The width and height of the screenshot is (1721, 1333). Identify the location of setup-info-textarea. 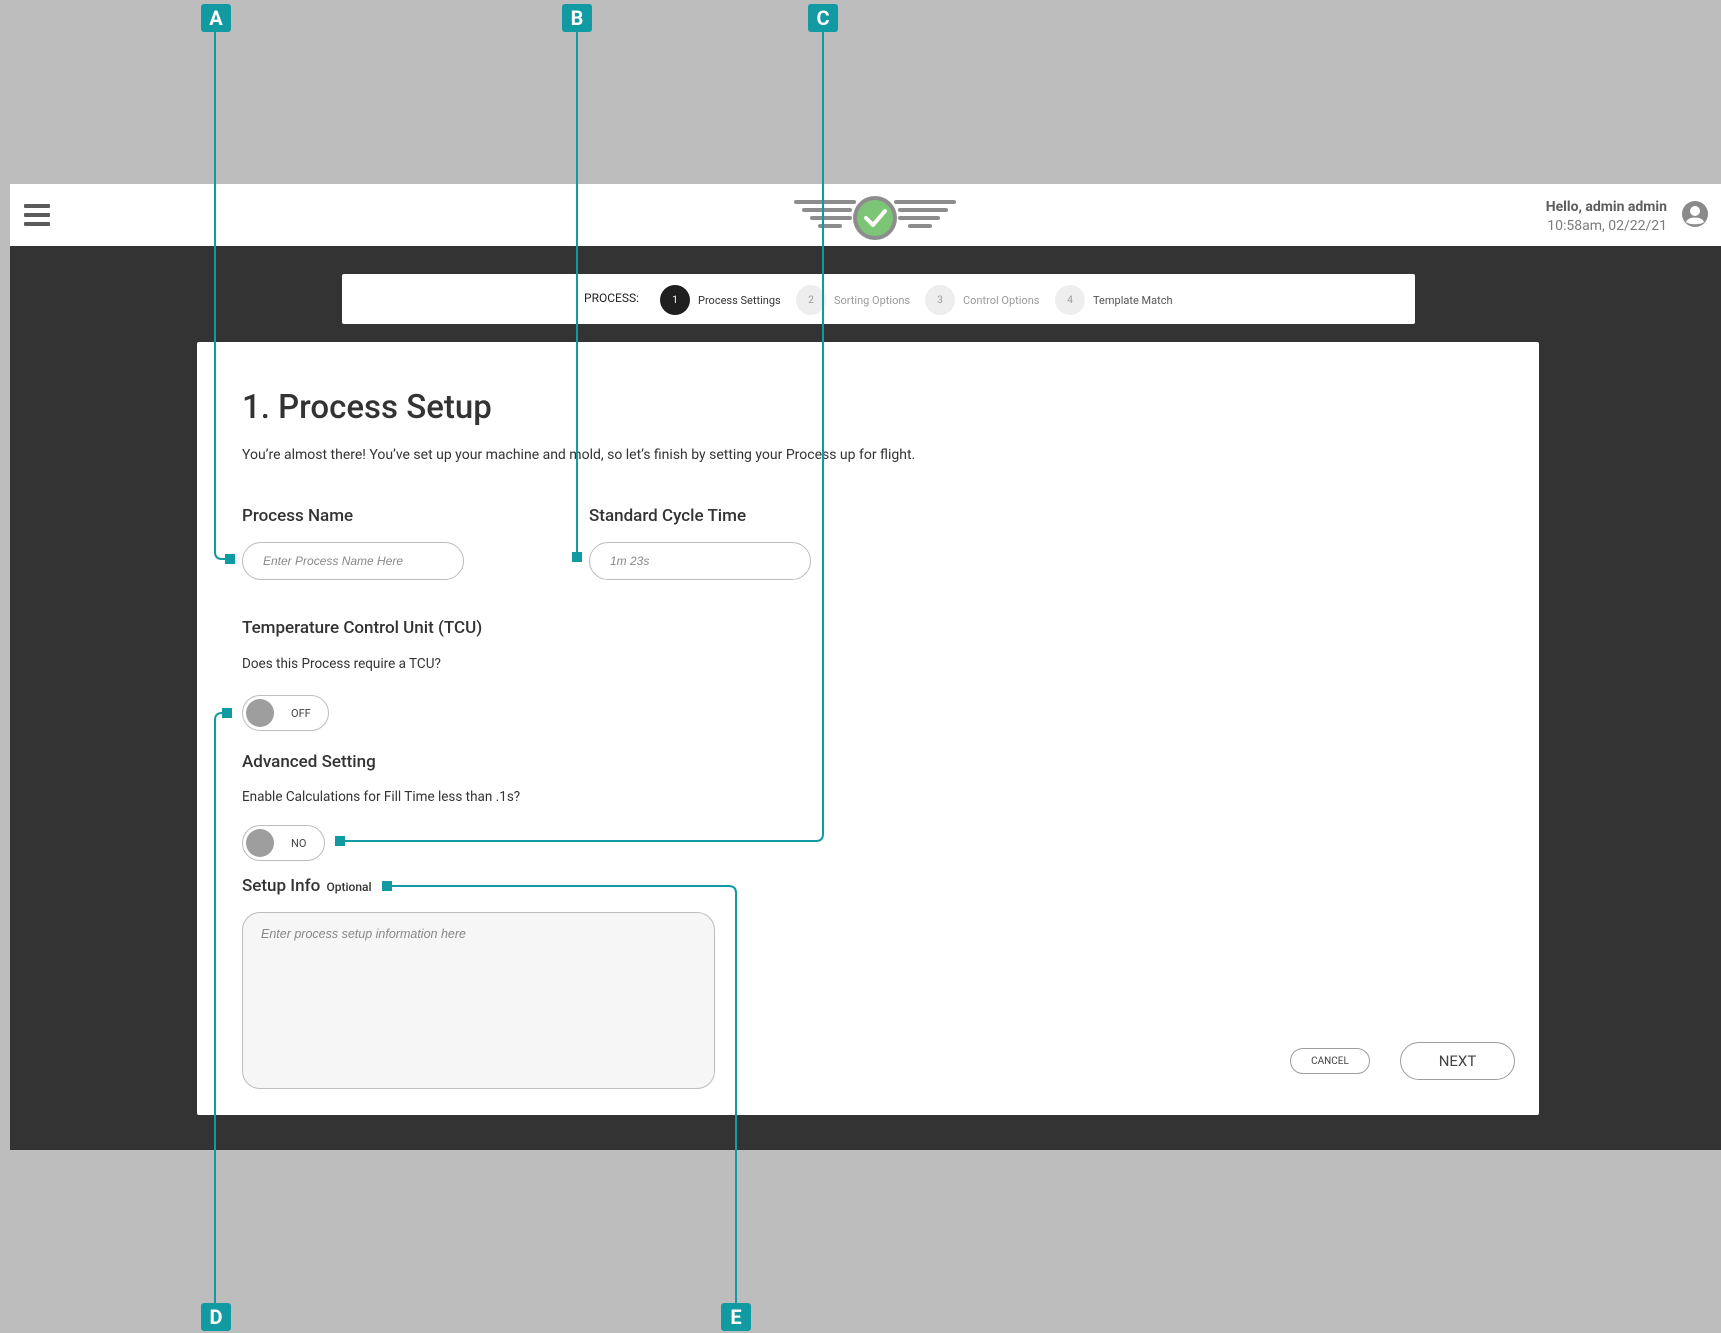
(478, 1000).